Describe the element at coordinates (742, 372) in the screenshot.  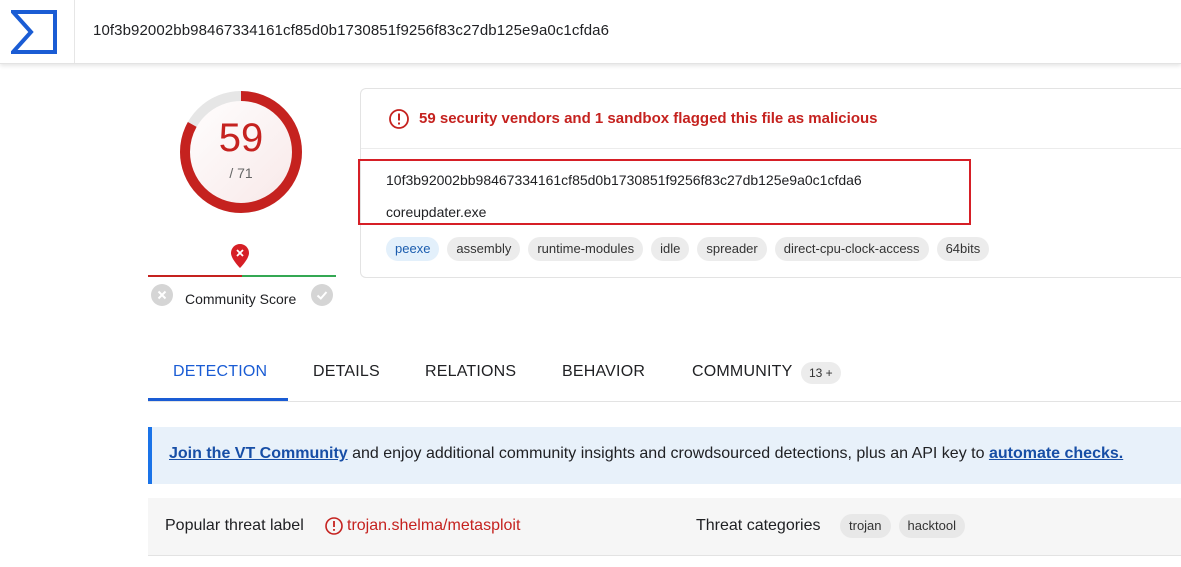
I see `tab-community: COMMUNITY` at that location.